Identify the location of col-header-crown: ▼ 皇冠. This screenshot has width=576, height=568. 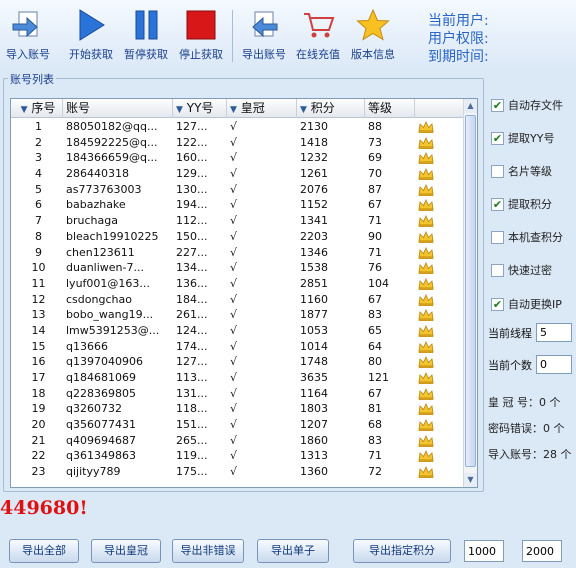
(262, 108).